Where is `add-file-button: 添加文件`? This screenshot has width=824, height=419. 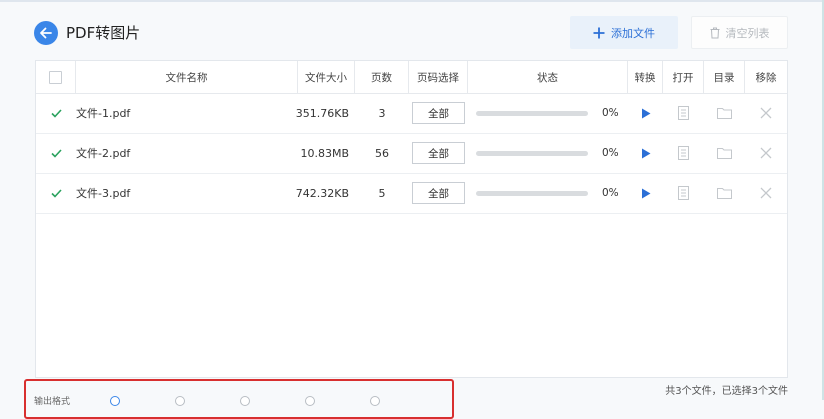
add-file-button: 添加文件 is located at coordinates (624, 32).